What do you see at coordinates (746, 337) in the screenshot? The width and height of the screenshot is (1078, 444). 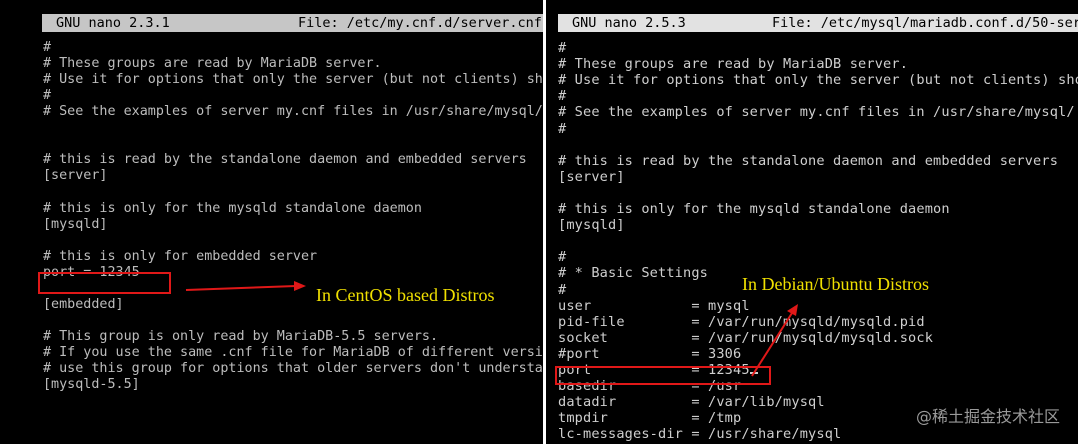 I see `editor-line: socket = /var/run/mysqld/mysqld.sock` at bounding box center [746, 337].